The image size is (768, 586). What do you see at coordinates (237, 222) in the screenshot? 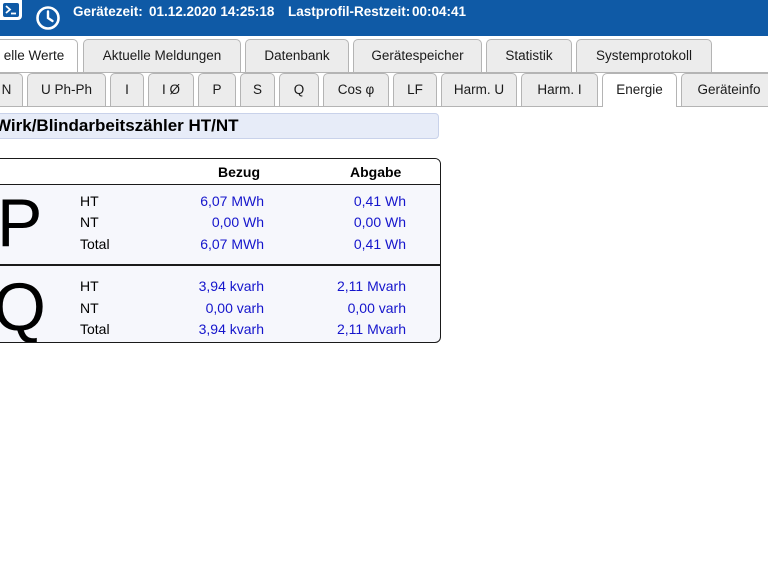
I see `p-nt-bezug: 0,00 Wh` at bounding box center [237, 222].